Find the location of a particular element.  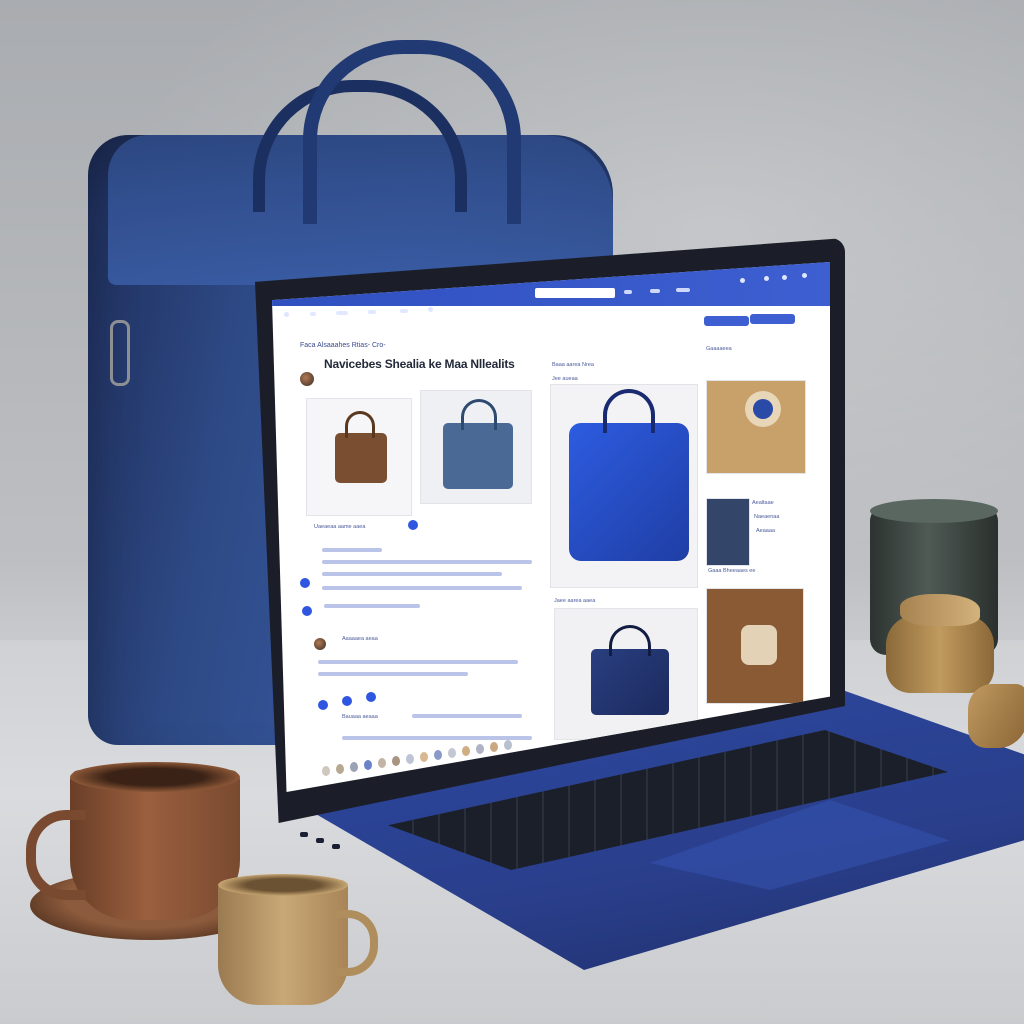

list-label: Bauaaa aeaaa is located at coordinates (360, 717).